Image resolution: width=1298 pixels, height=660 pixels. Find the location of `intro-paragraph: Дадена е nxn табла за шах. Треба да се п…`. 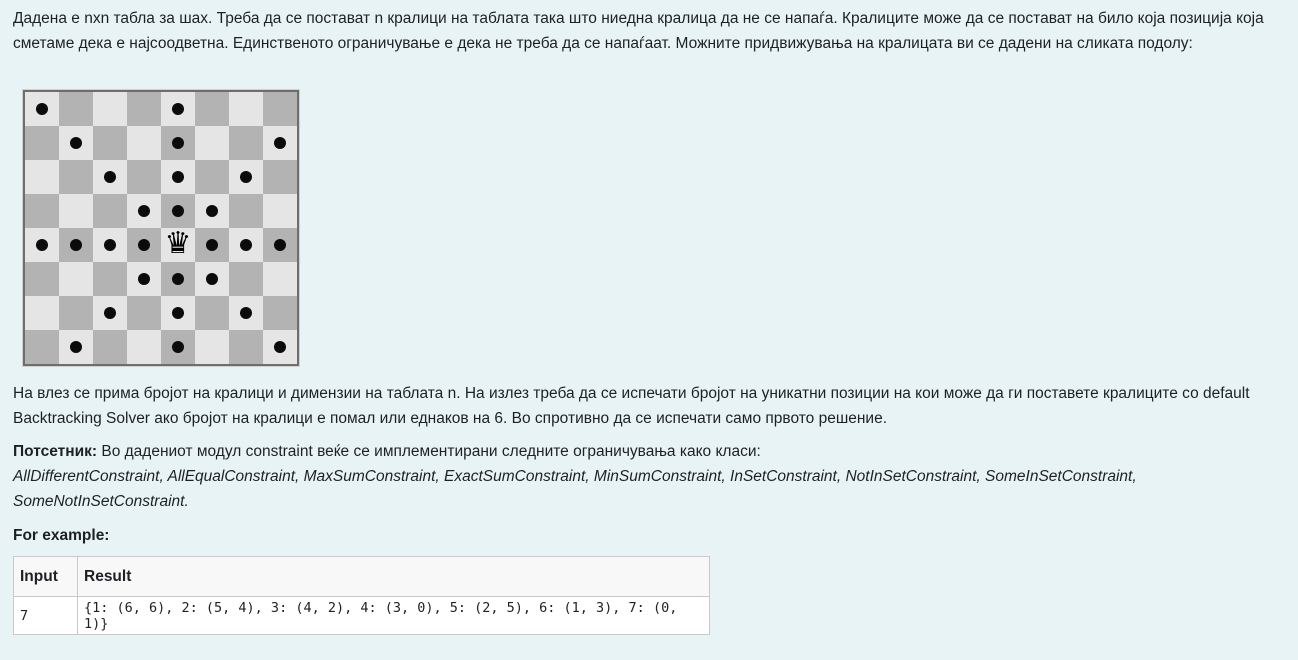

intro-paragraph: Дадена е nxn табла за шах. Треба да се п… is located at coordinates (638, 31).